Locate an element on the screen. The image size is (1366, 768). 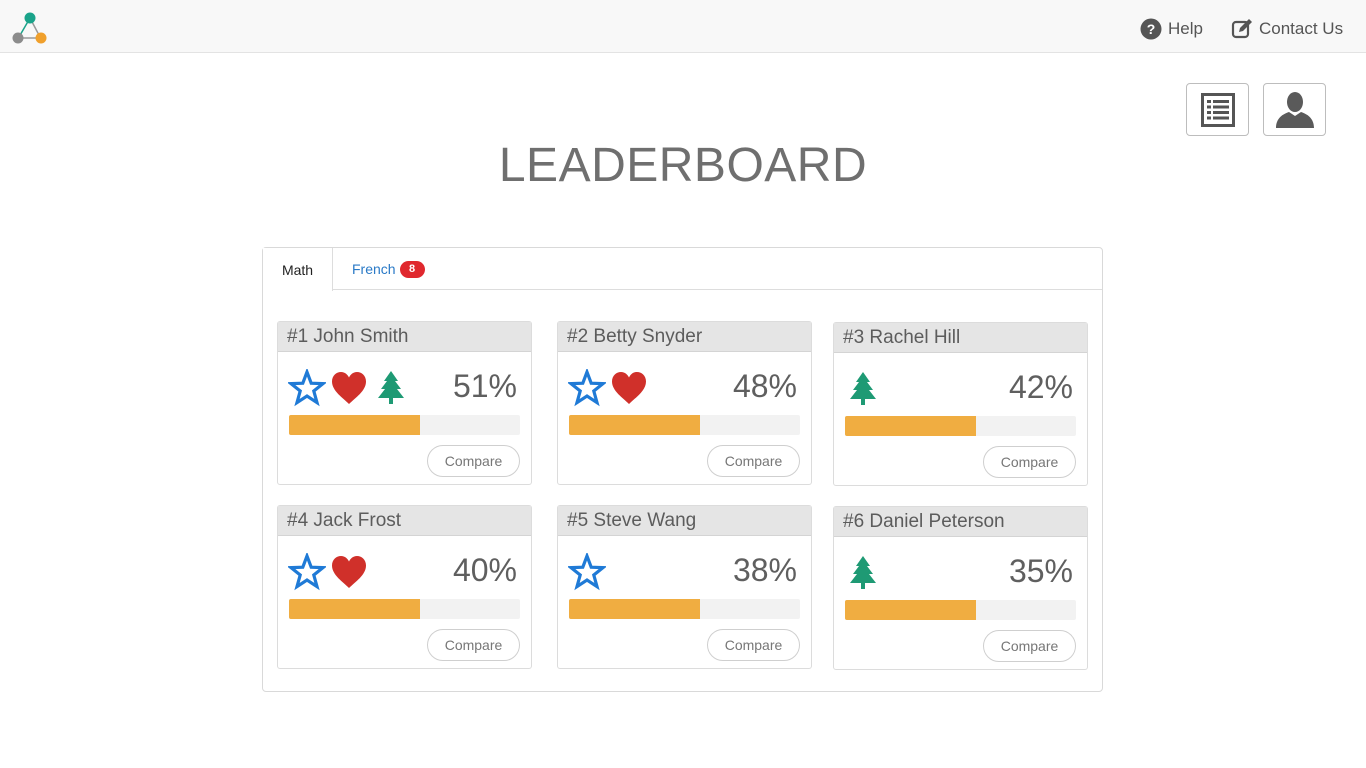
player-card: #2 Betty Snyder 48% Compare is located at coordinates (684, 403).